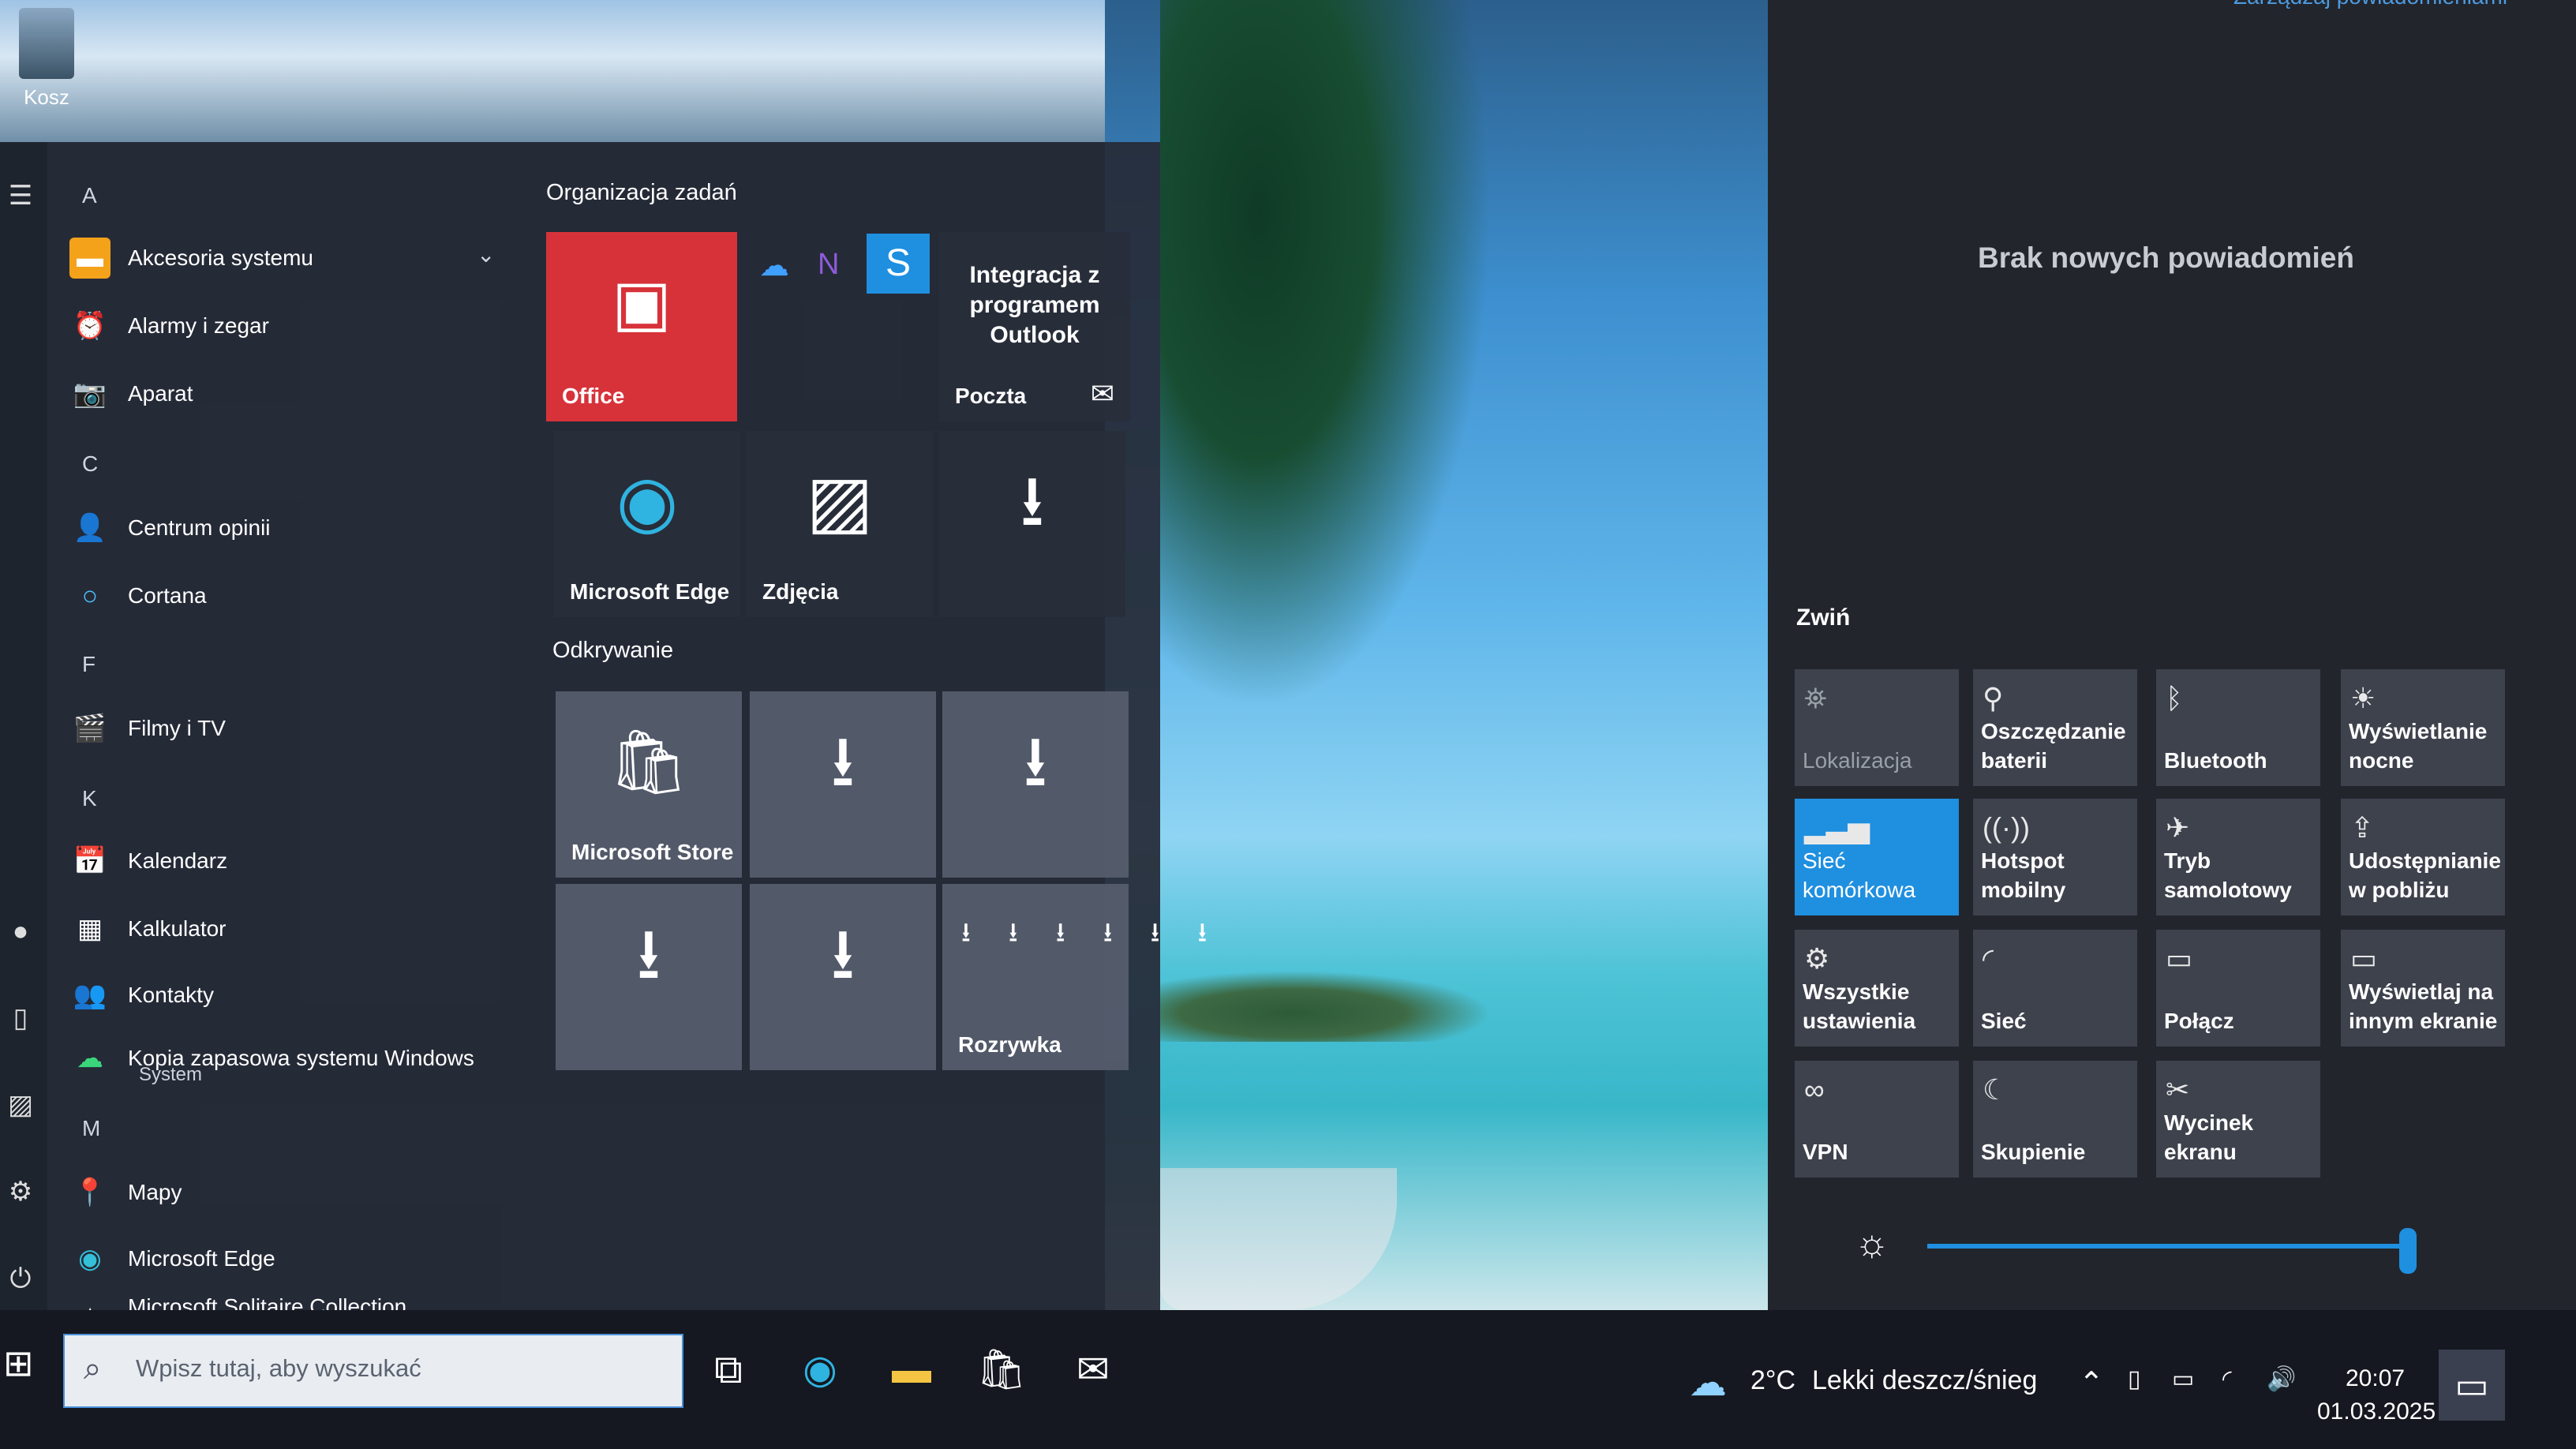 The height and width of the screenshot is (1449, 2576). I want to click on app-alarmy-i-zegar: ⏰ Alarmy i zegar, so click(169, 326).